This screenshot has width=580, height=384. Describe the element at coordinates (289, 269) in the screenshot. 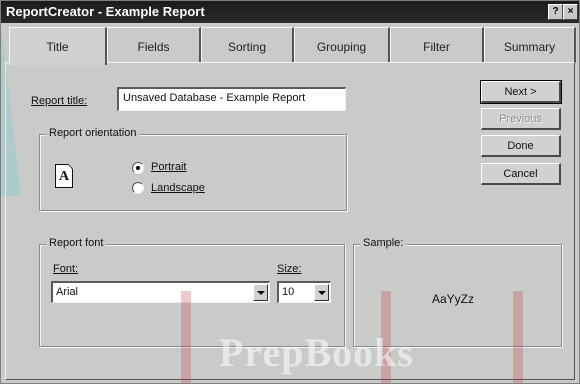

I see `size-label: Size:` at that location.